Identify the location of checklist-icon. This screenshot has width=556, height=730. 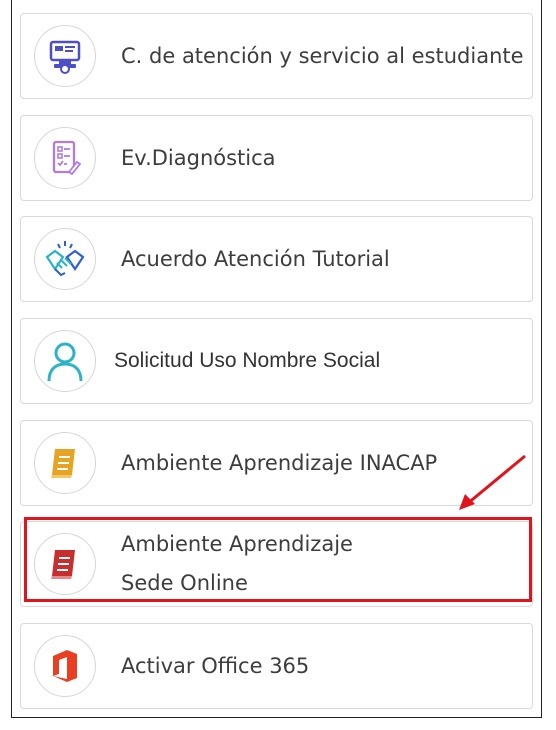
(65, 158).